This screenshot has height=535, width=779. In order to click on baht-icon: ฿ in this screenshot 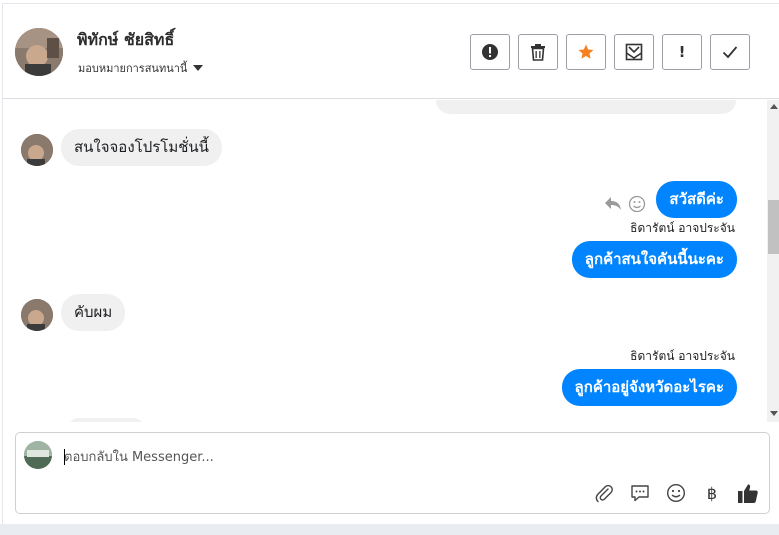, I will do `click(712, 493)`.